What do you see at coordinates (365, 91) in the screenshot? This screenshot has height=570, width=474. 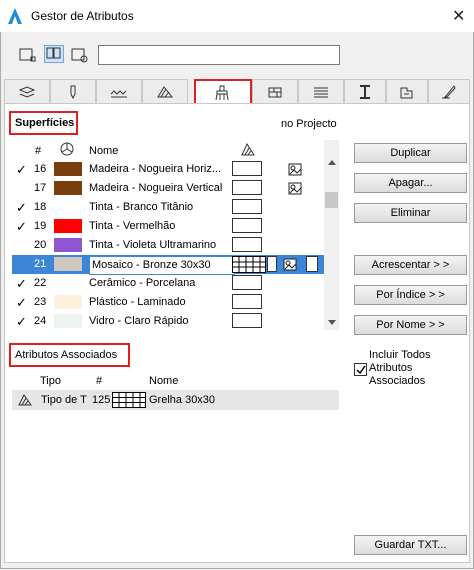 I see `tab-profiles` at bounding box center [365, 91].